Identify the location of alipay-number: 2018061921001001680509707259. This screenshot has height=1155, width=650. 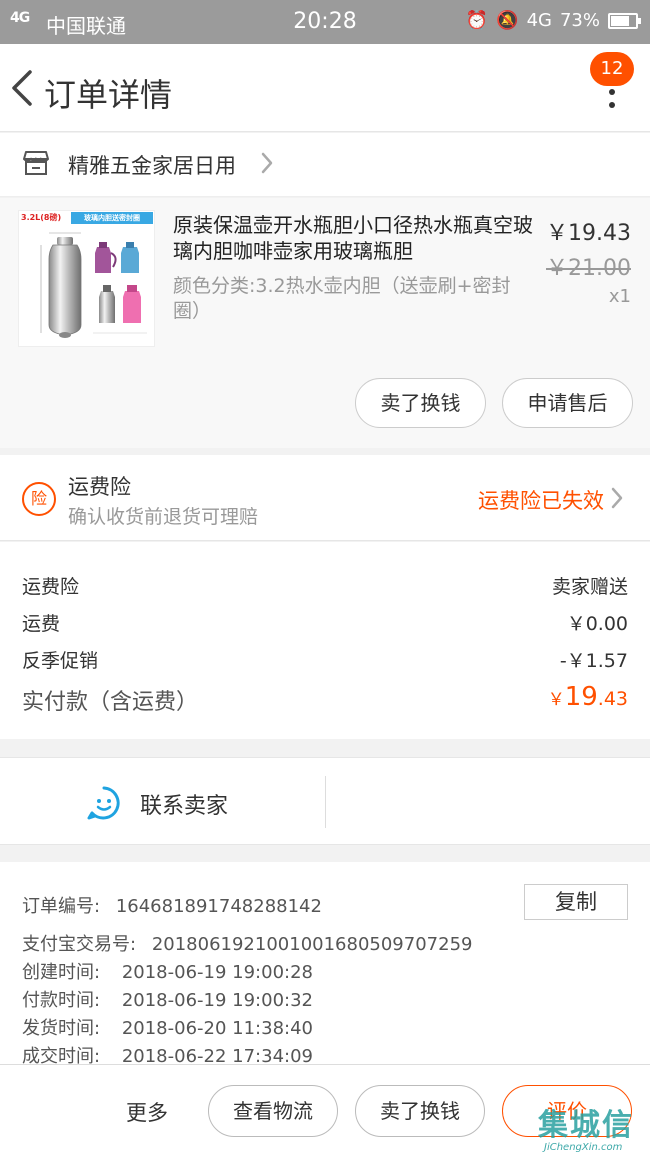
(312, 944).